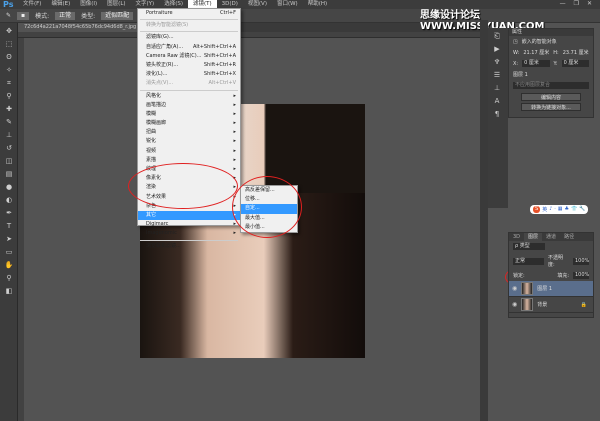  Describe the element at coordinates (65, 15) in the screenshot. I see `mode-select: 正常` at that location.